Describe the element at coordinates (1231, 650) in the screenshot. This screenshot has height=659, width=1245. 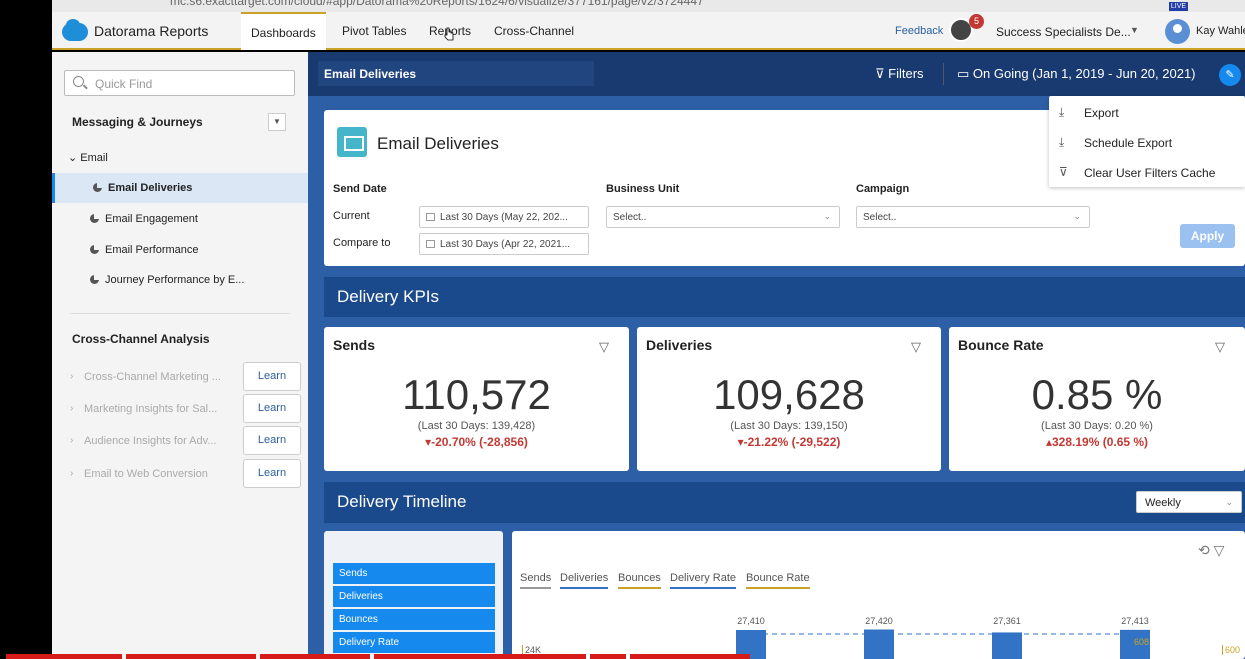
I see `y2-axis-tick: 600` at that location.